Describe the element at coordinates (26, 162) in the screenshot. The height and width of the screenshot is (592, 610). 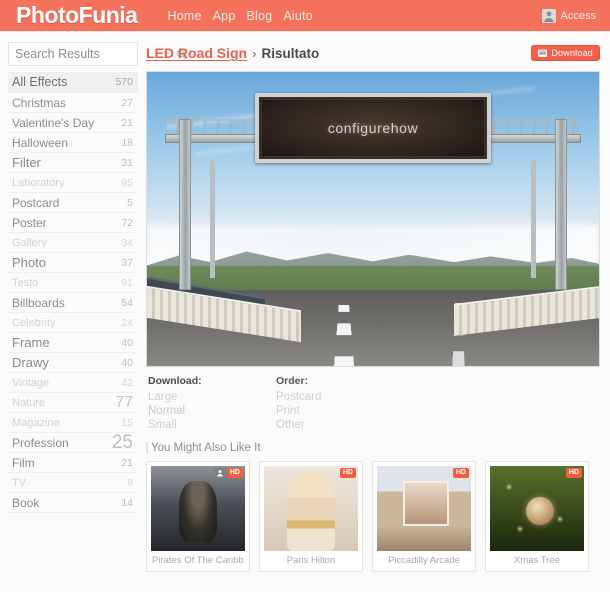
I see `sidebar-item-label: Filter` at that location.